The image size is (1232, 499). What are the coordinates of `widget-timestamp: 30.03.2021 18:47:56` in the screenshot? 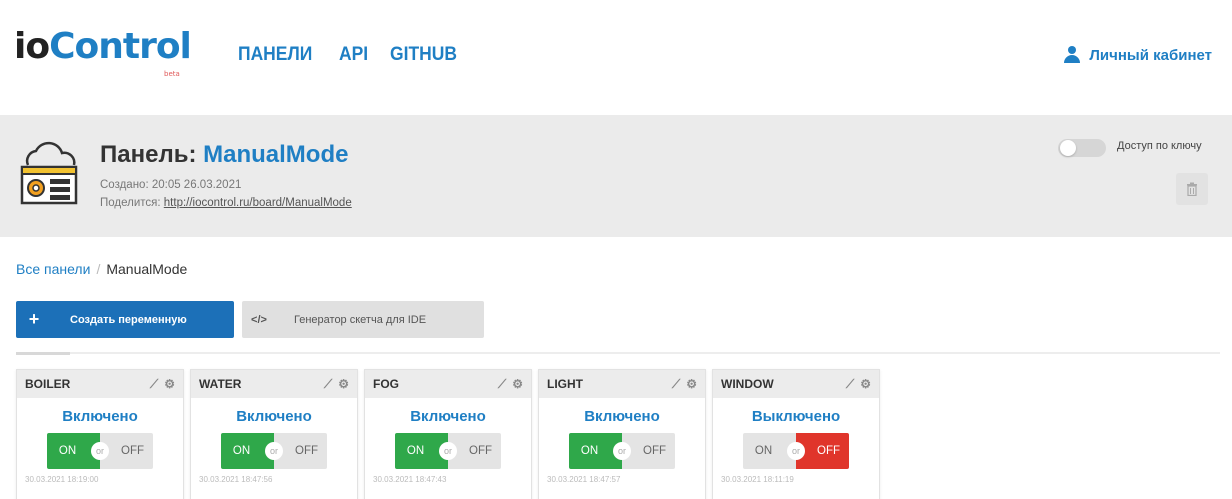 It's located at (236, 479).